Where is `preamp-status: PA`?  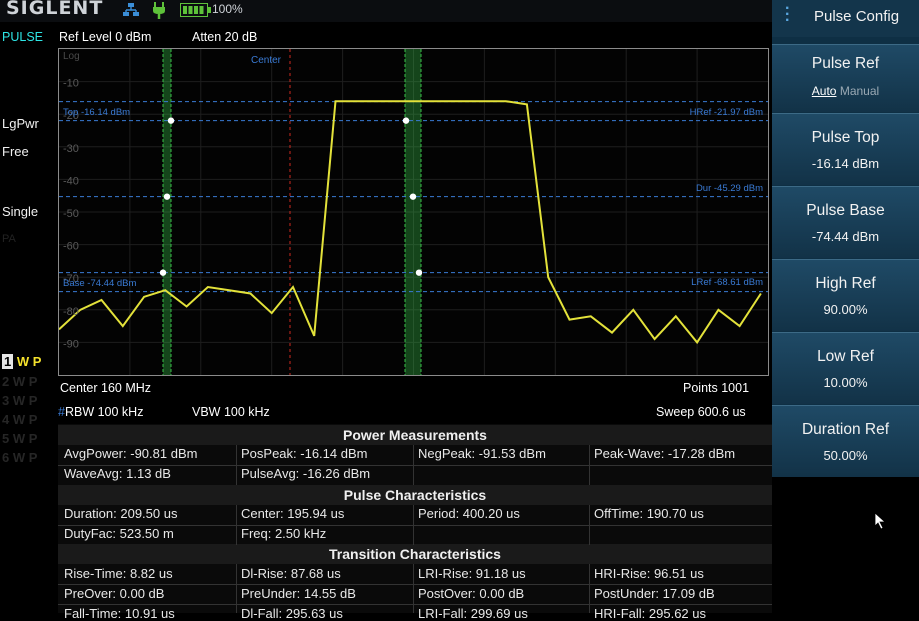 preamp-status: PA is located at coordinates (9, 239).